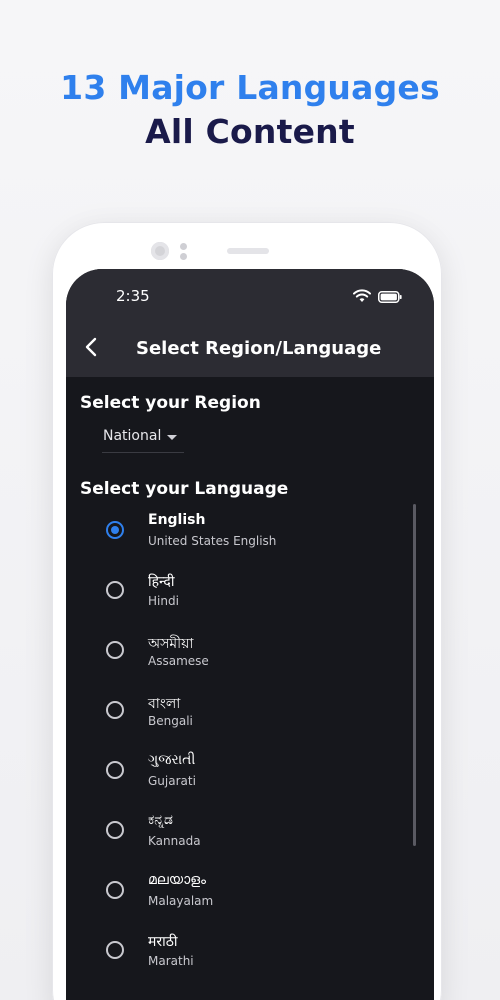  What do you see at coordinates (184, 489) in the screenshot?
I see `language-heading: Select your Language` at bounding box center [184, 489].